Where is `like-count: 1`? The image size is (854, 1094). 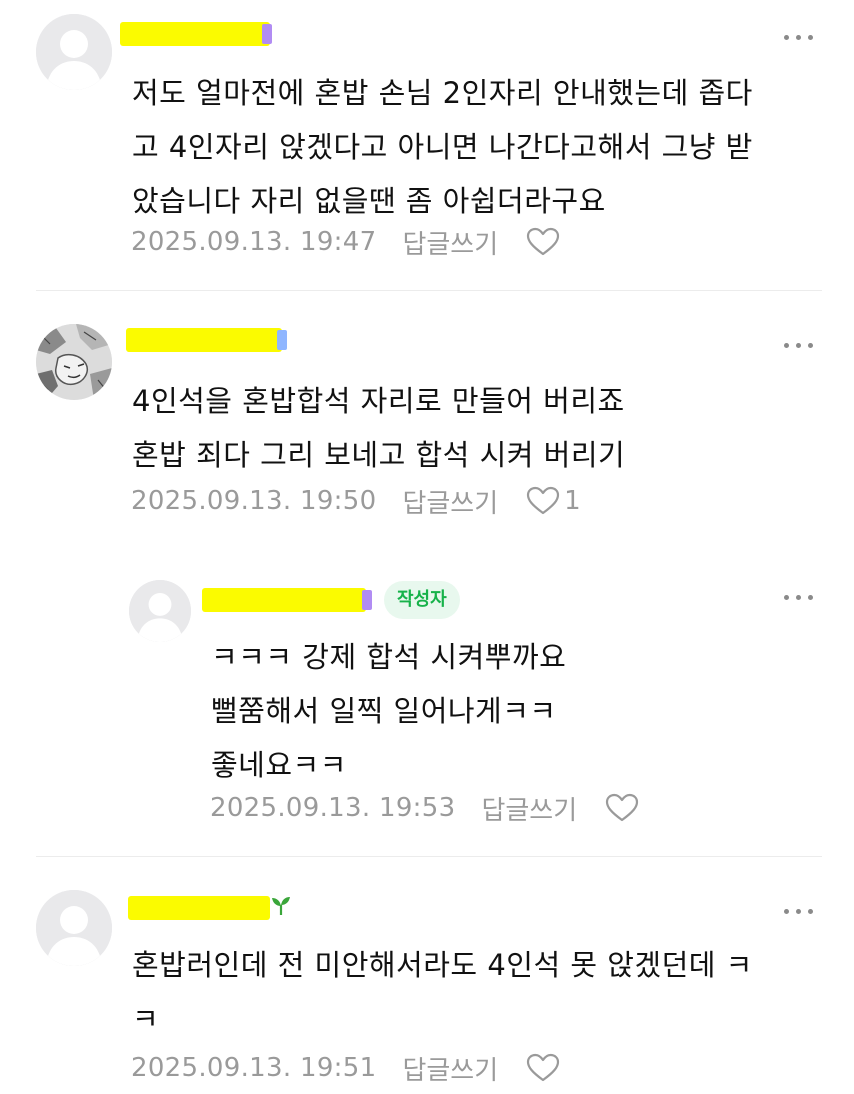
like-count: 1 is located at coordinates (572, 501).